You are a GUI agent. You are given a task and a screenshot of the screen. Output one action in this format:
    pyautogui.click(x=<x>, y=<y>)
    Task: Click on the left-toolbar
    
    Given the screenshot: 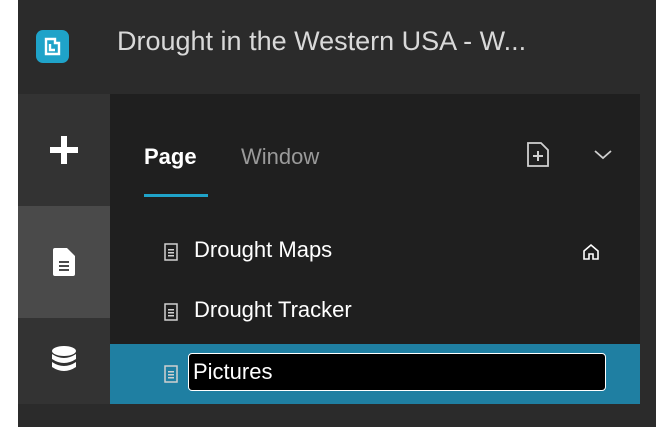 What is the action you would take?
    pyautogui.click(x=64, y=249)
    